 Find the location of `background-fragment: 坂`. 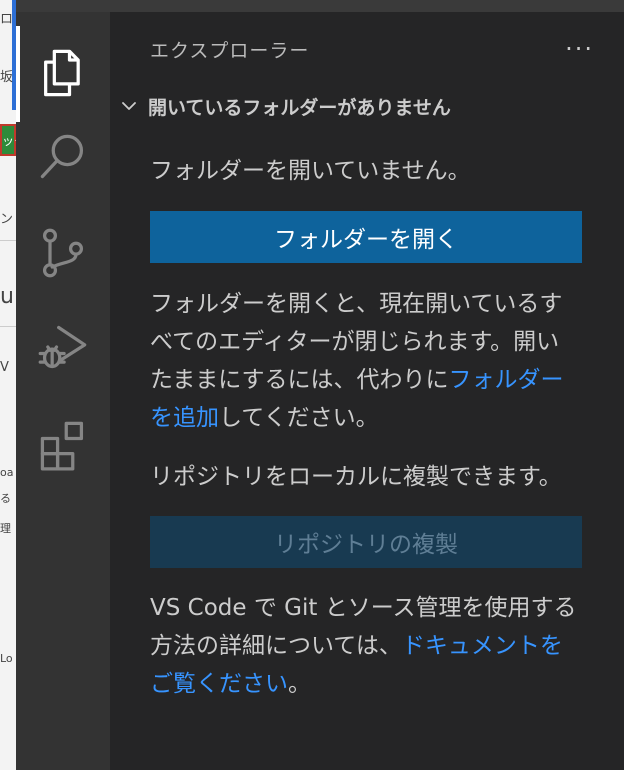

background-fragment: 坂 is located at coordinates (7, 77).